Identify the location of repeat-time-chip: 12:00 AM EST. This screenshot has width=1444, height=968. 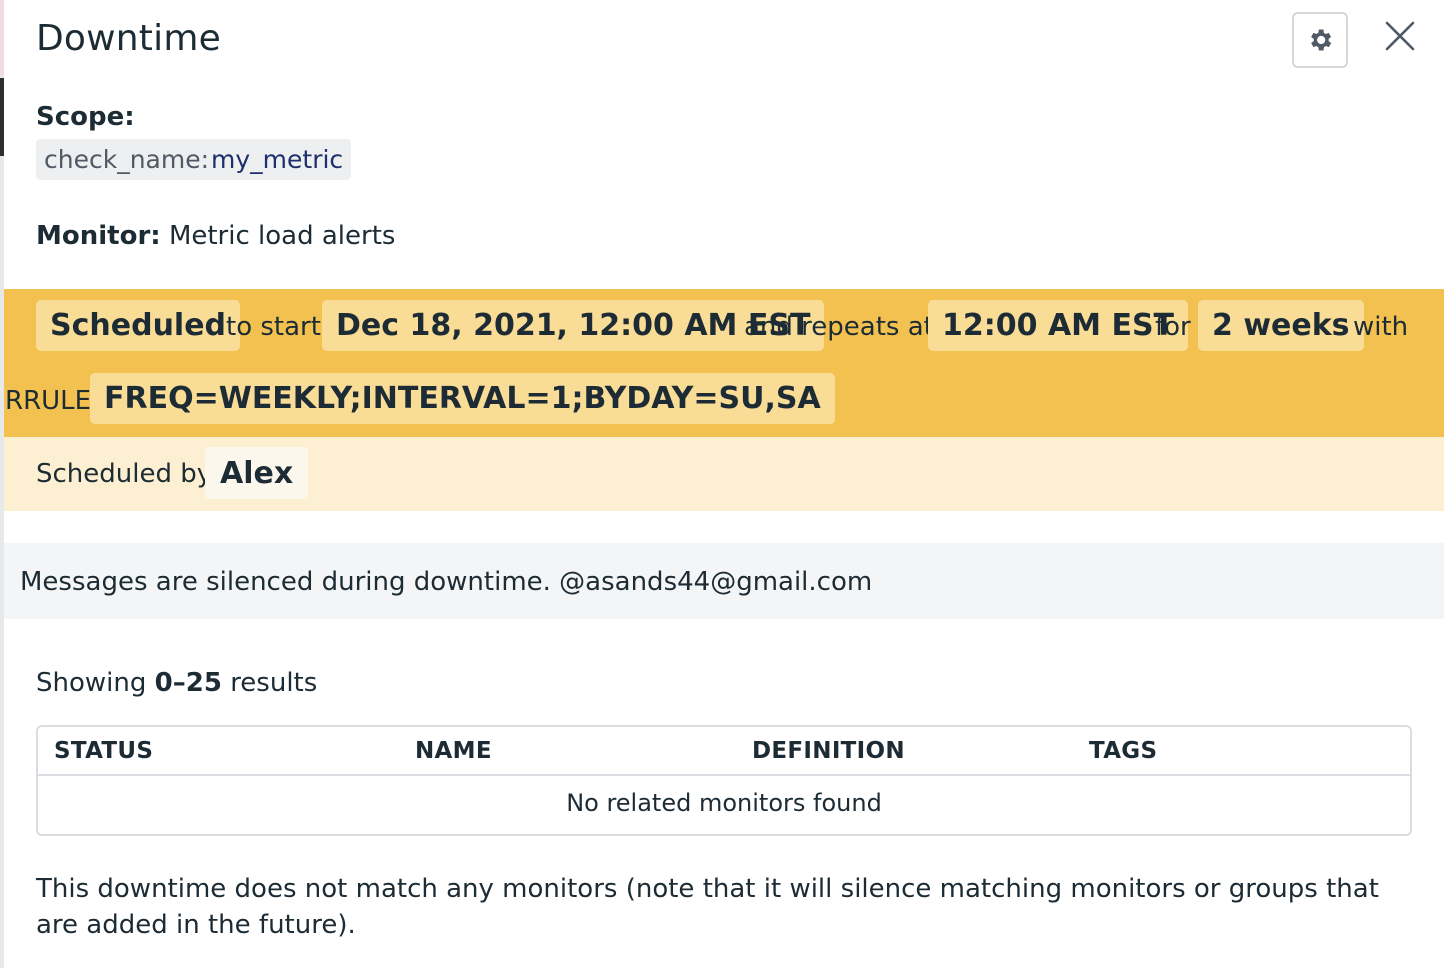
(1058, 325).